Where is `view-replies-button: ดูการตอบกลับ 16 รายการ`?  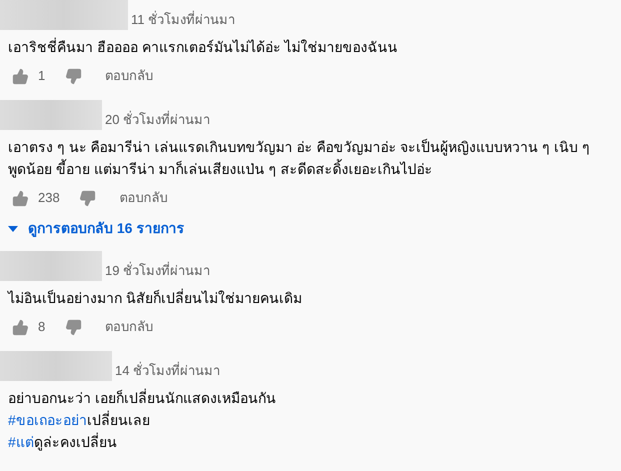 view-replies-button: ดูการตอบกลับ 16 รายการ is located at coordinates (96, 228).